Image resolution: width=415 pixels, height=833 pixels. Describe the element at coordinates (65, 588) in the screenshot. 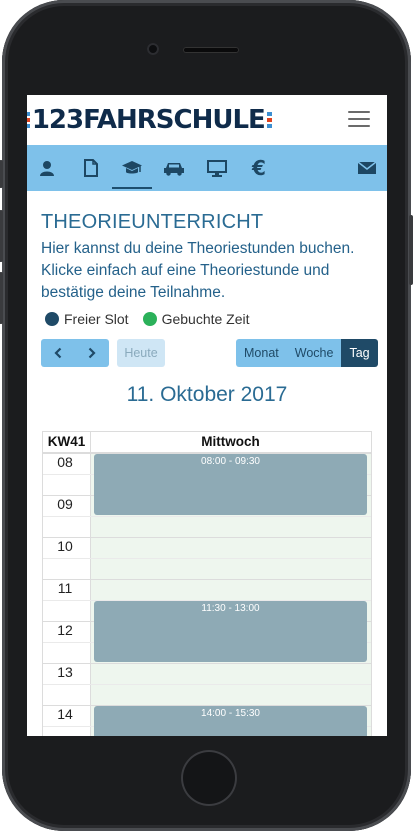

I see `hour-label: 11` at that location.